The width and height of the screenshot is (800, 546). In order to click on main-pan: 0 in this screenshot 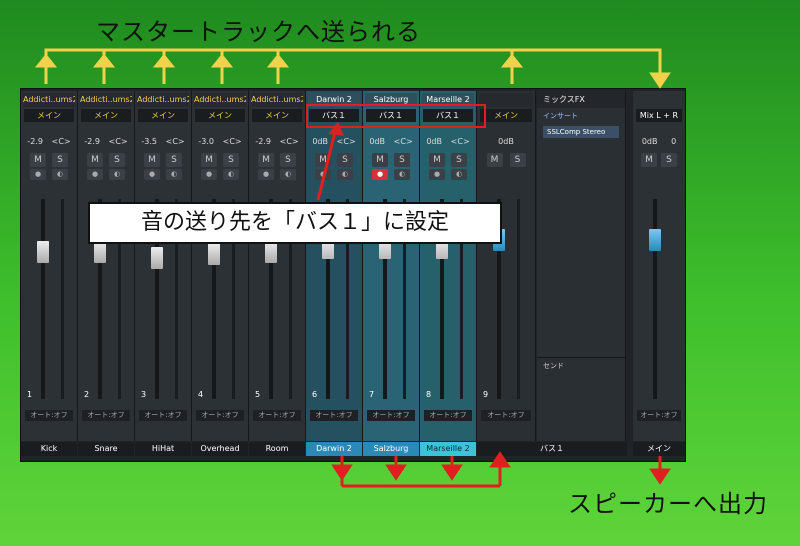, I will do `click(673, 142)`.